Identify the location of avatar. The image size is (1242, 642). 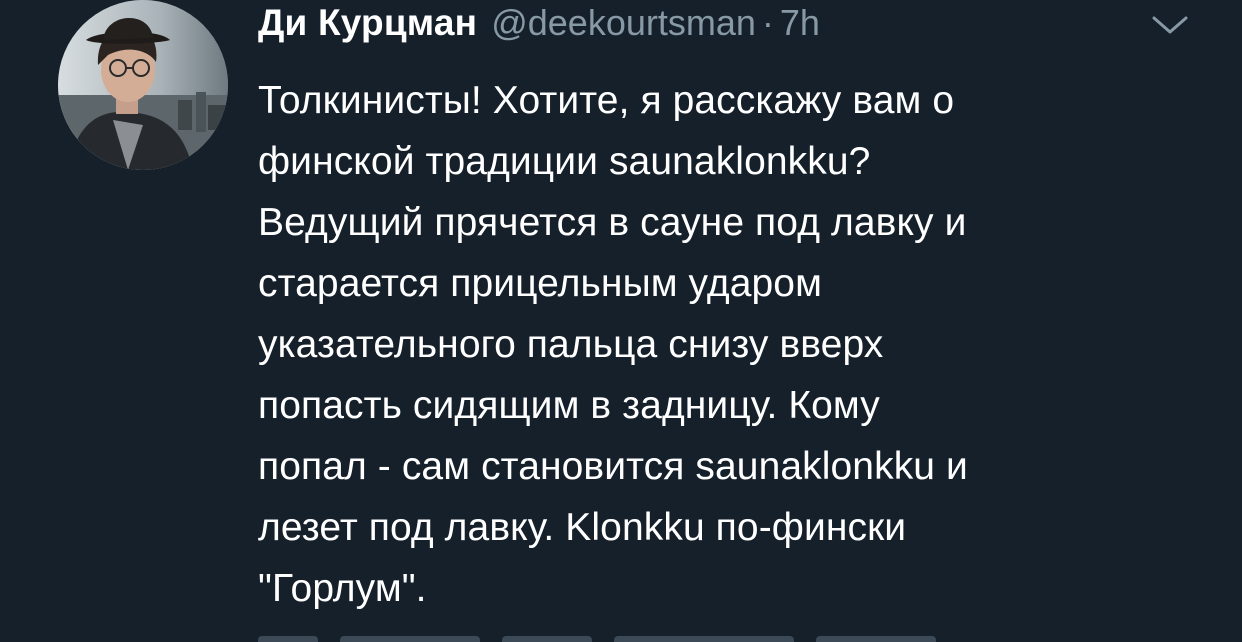
(143, 85).